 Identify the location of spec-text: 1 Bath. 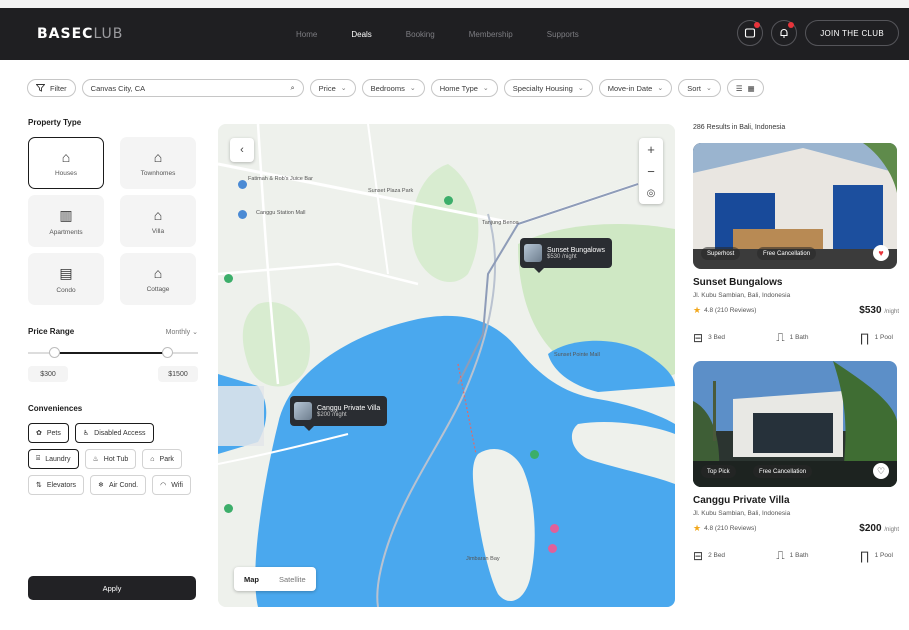
(799, 555).